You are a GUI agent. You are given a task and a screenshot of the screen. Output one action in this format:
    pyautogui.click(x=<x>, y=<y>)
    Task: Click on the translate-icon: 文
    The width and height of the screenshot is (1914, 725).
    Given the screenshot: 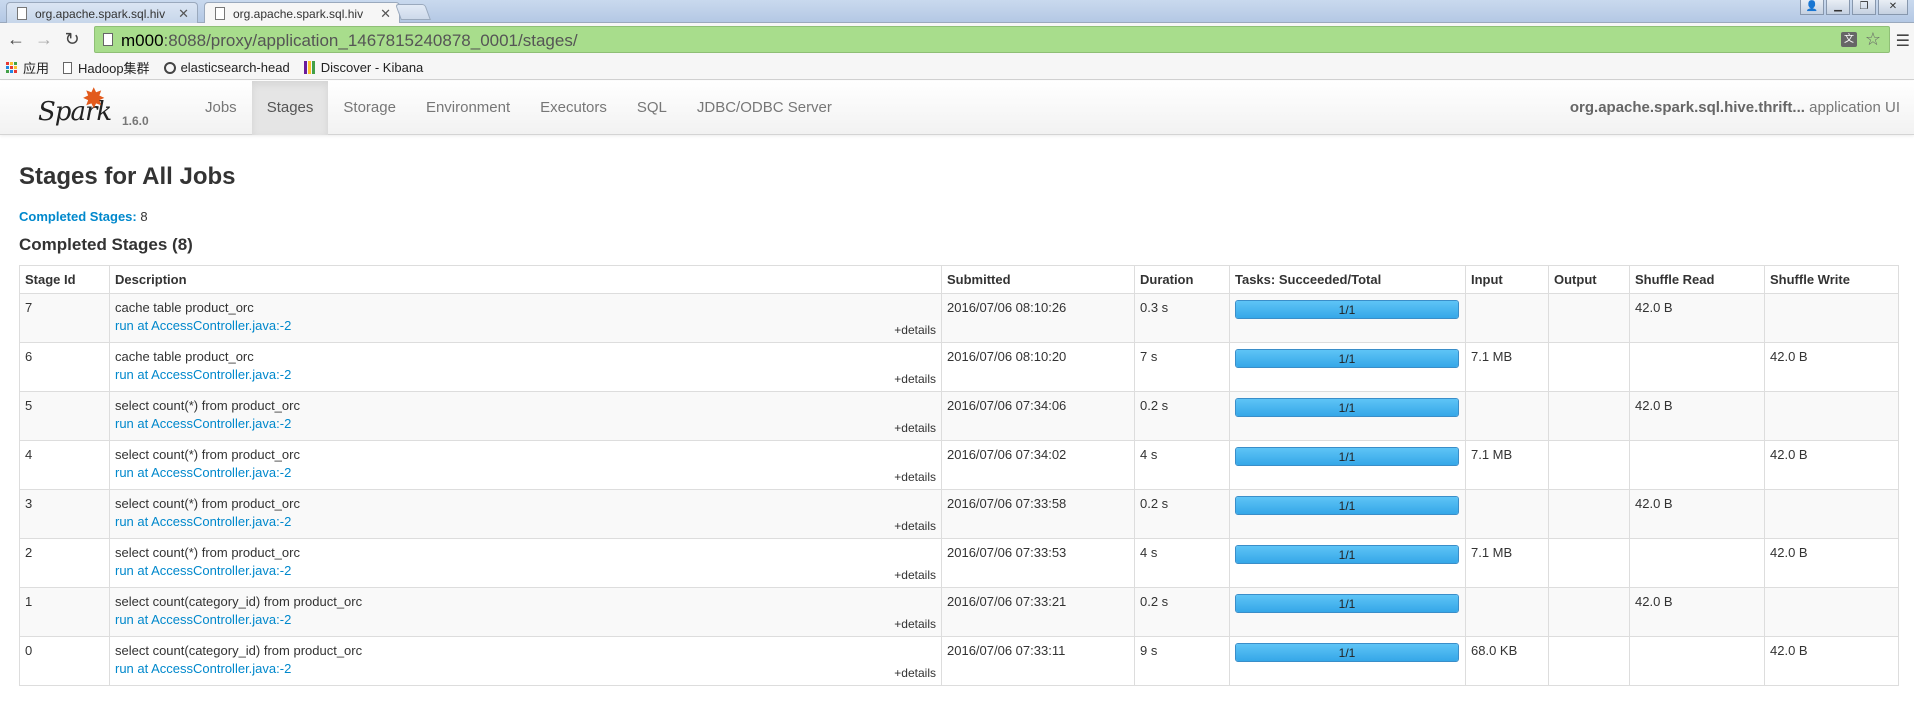 What is the action you would take?
    pyautogui.click(x=1849, y=39)
    